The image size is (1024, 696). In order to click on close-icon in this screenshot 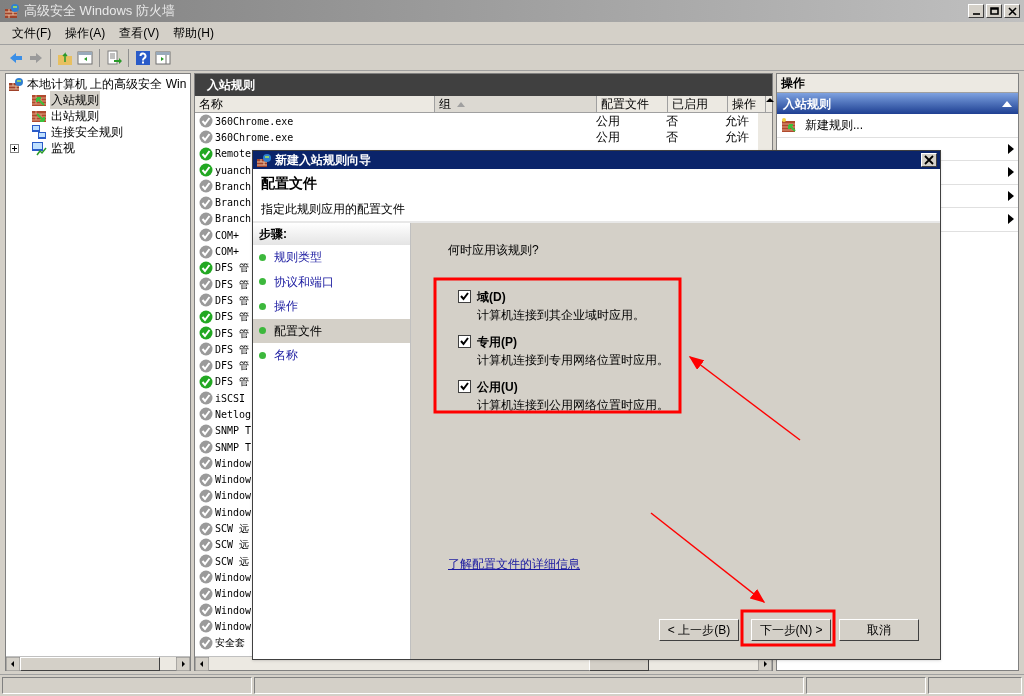, I will do `click(1012, 11)`.